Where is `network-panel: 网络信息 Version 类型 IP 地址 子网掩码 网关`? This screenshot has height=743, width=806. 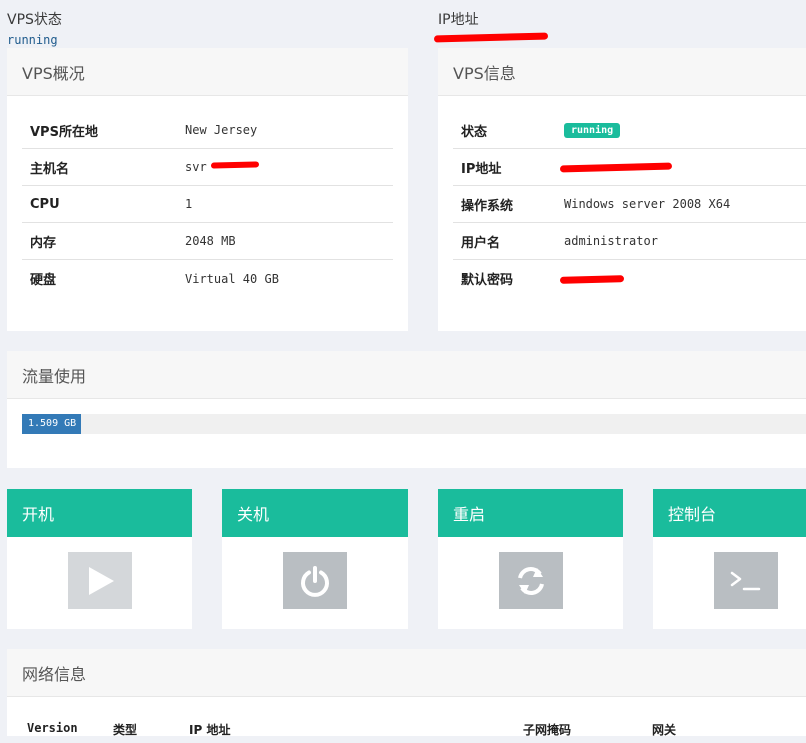 network-panel: 网络信息 Version 类型 IP 地址 子网掩码 网关 is located at coordinates (406, 693).